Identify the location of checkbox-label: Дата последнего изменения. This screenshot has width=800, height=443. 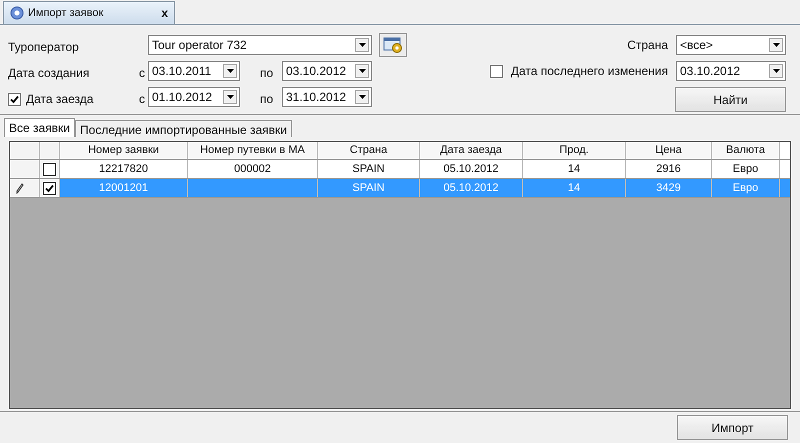
(589, 71).